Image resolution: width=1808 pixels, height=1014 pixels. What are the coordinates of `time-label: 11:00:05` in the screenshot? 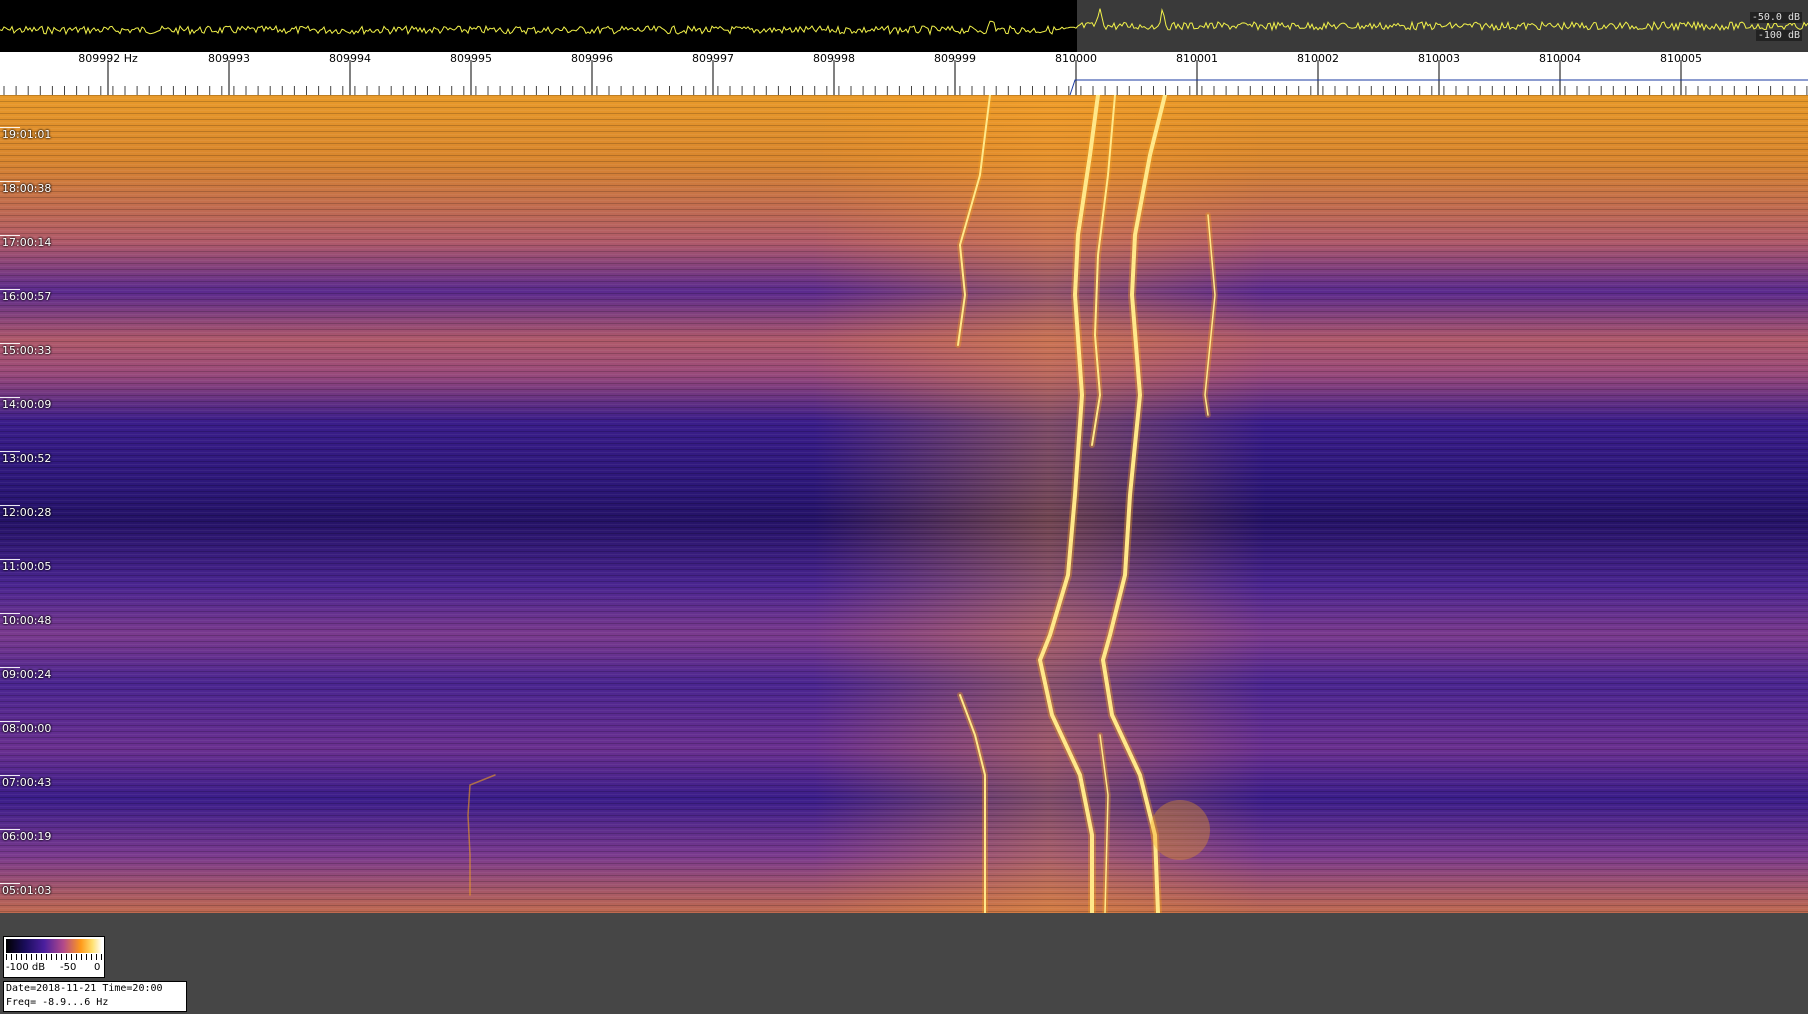 It's located at (27, 566).